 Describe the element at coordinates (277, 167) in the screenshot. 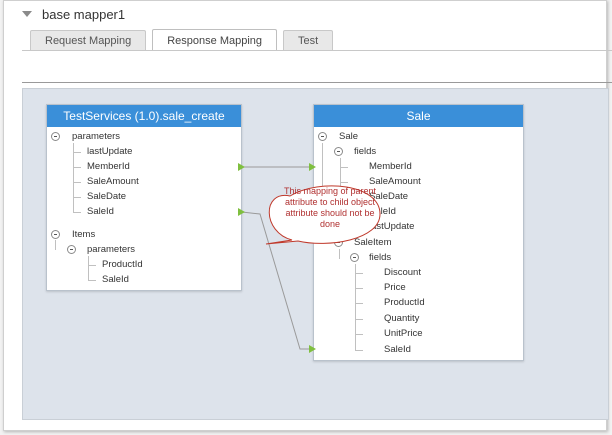

I see `mapping-connector` at that location.